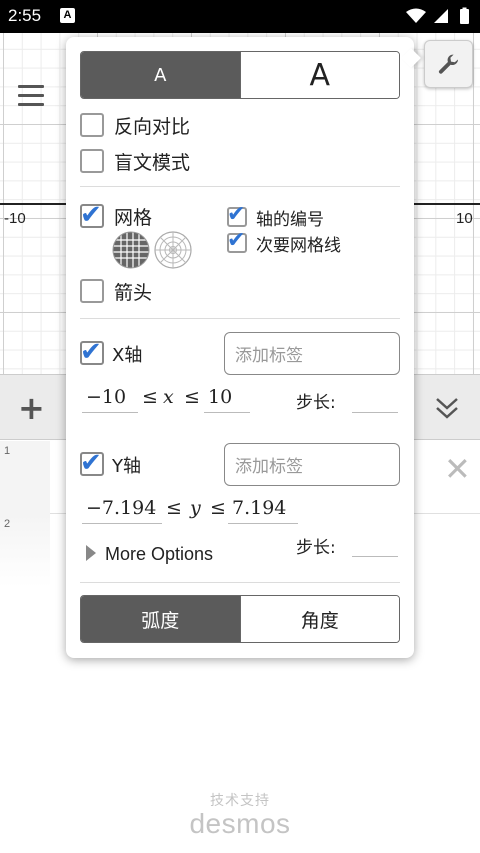 This screenshot has height=853, width=480. What do you see at coordinates (159, 554) in the screenshot?
I see `more-options-link: More Options` at bounding box center [159, 554].